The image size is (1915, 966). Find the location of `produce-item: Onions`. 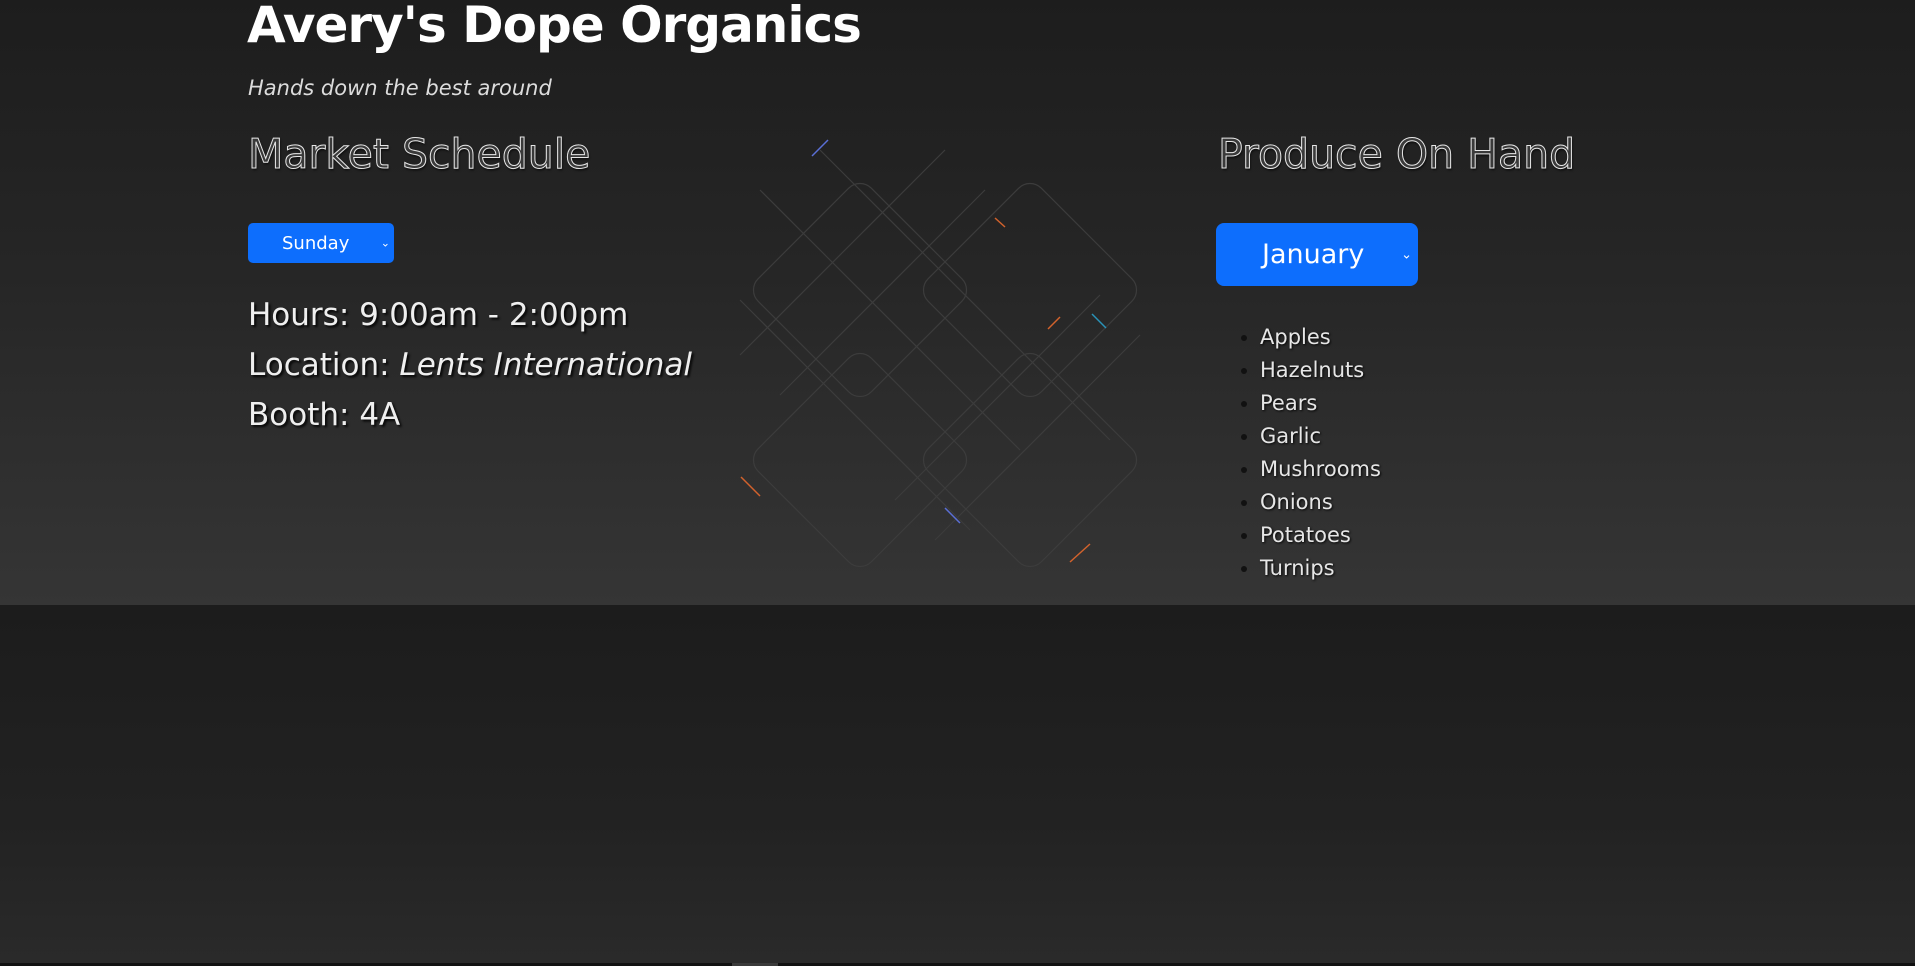

produce-item: Onions is located at coordinates (1296, 502).